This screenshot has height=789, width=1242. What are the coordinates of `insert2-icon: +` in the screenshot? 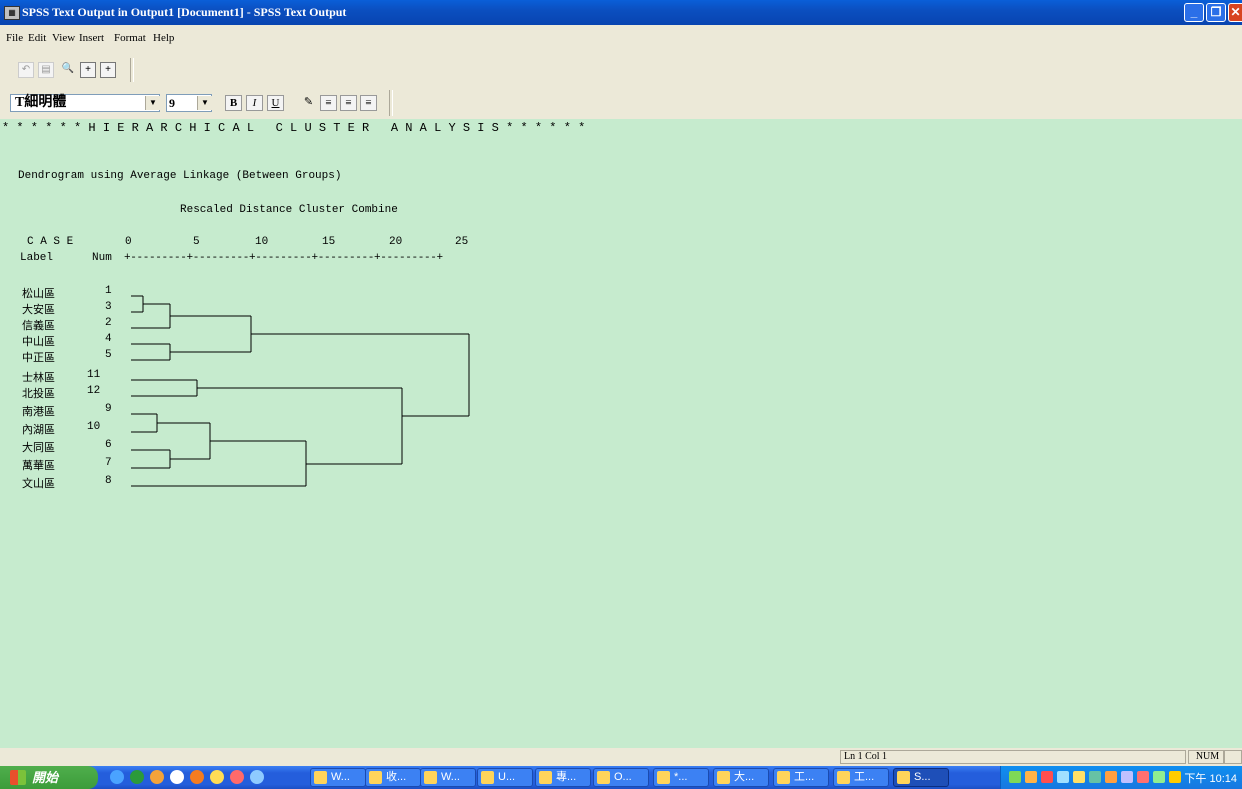 It's located at (108, 70).